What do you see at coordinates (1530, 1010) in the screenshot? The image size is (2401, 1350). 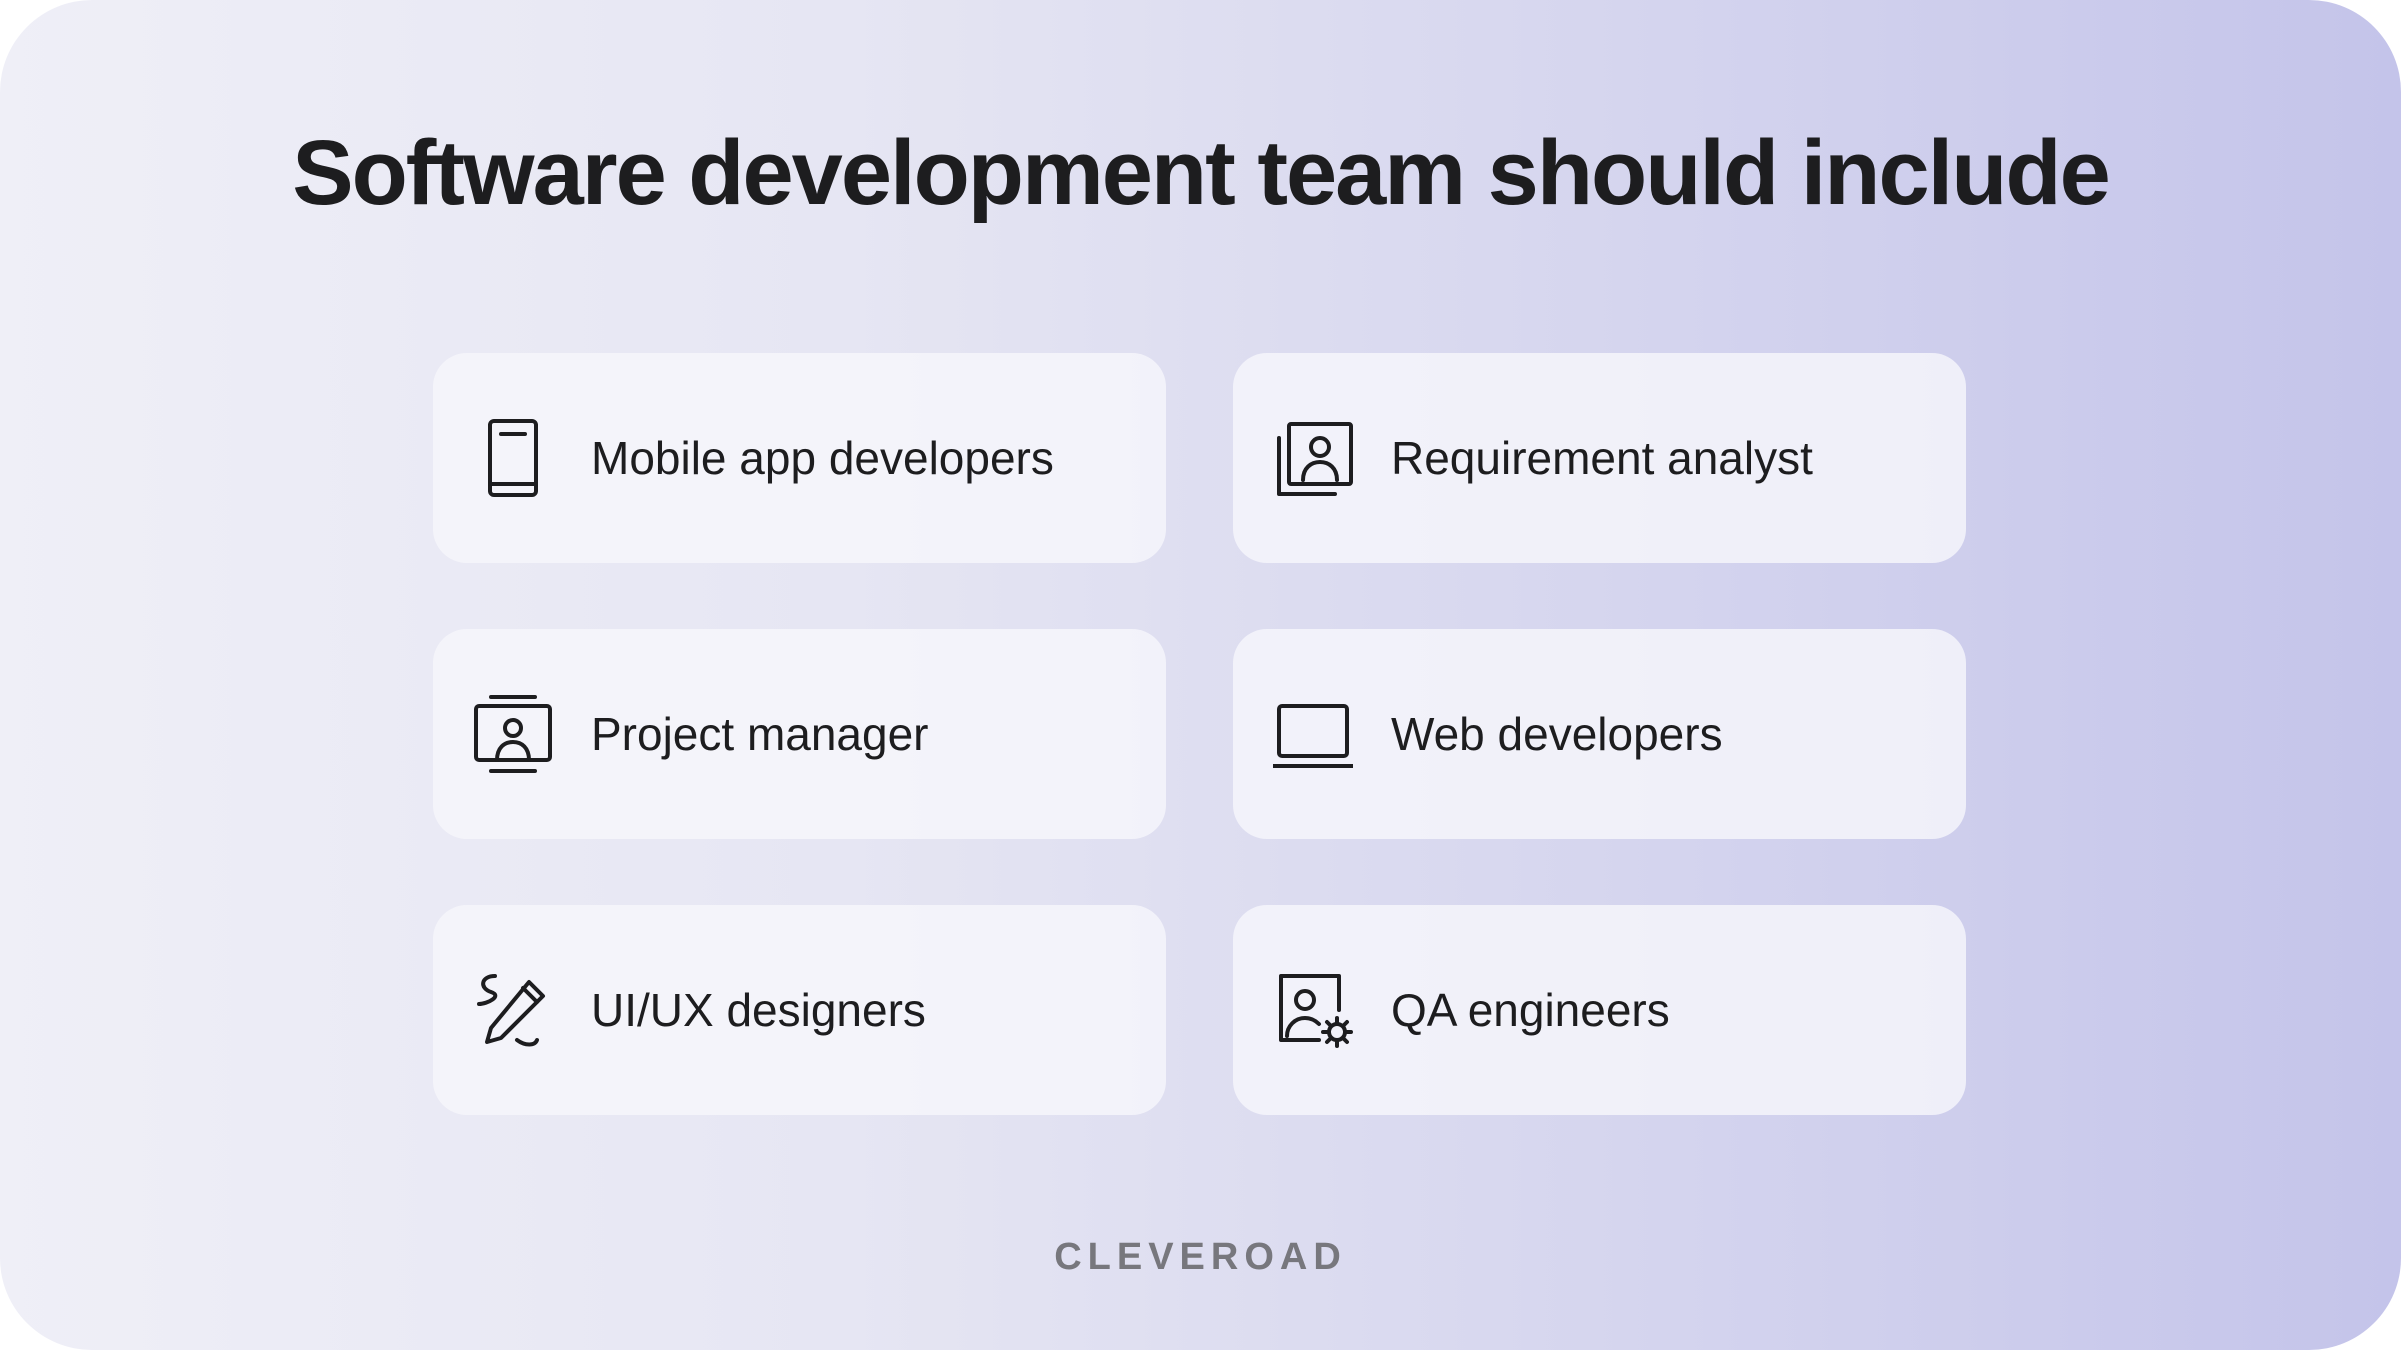 I see `card-label: QA engineers` at bounding box center [1530, 1010].